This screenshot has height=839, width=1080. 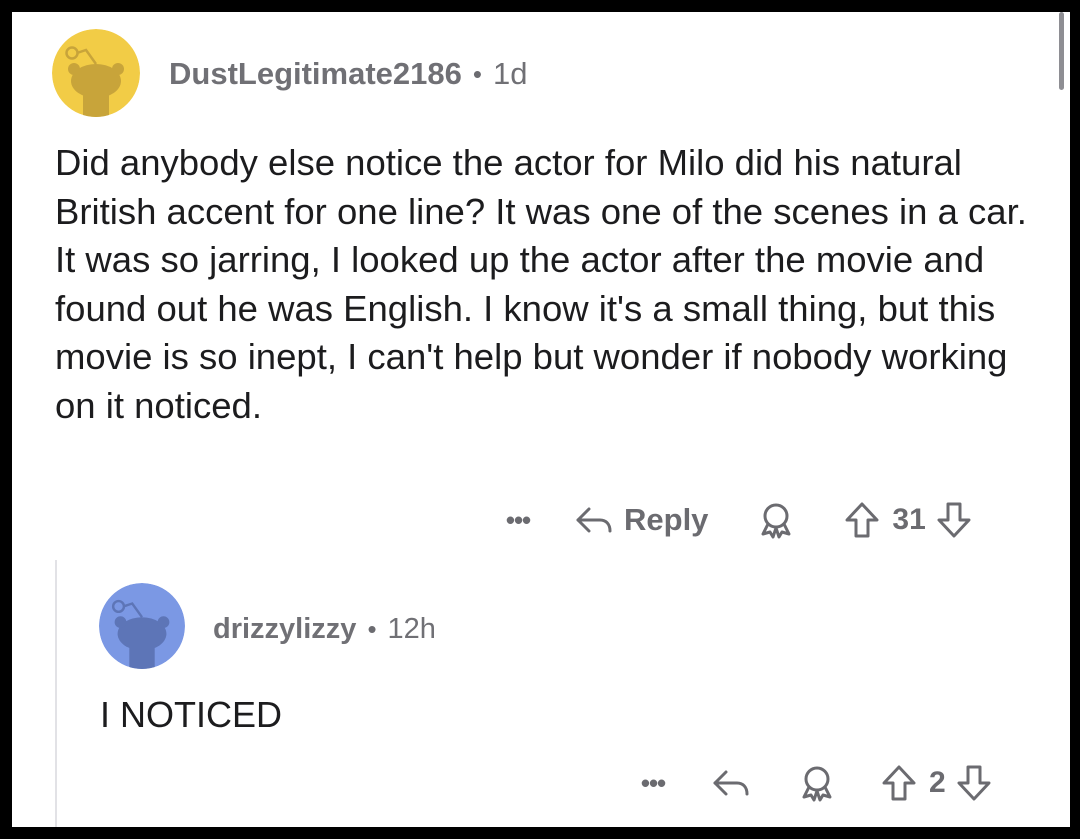 What do you see at coordinates (411, 628) in the screenshot?
I see `timestamp: 12h` at bounding box center [411, 628].